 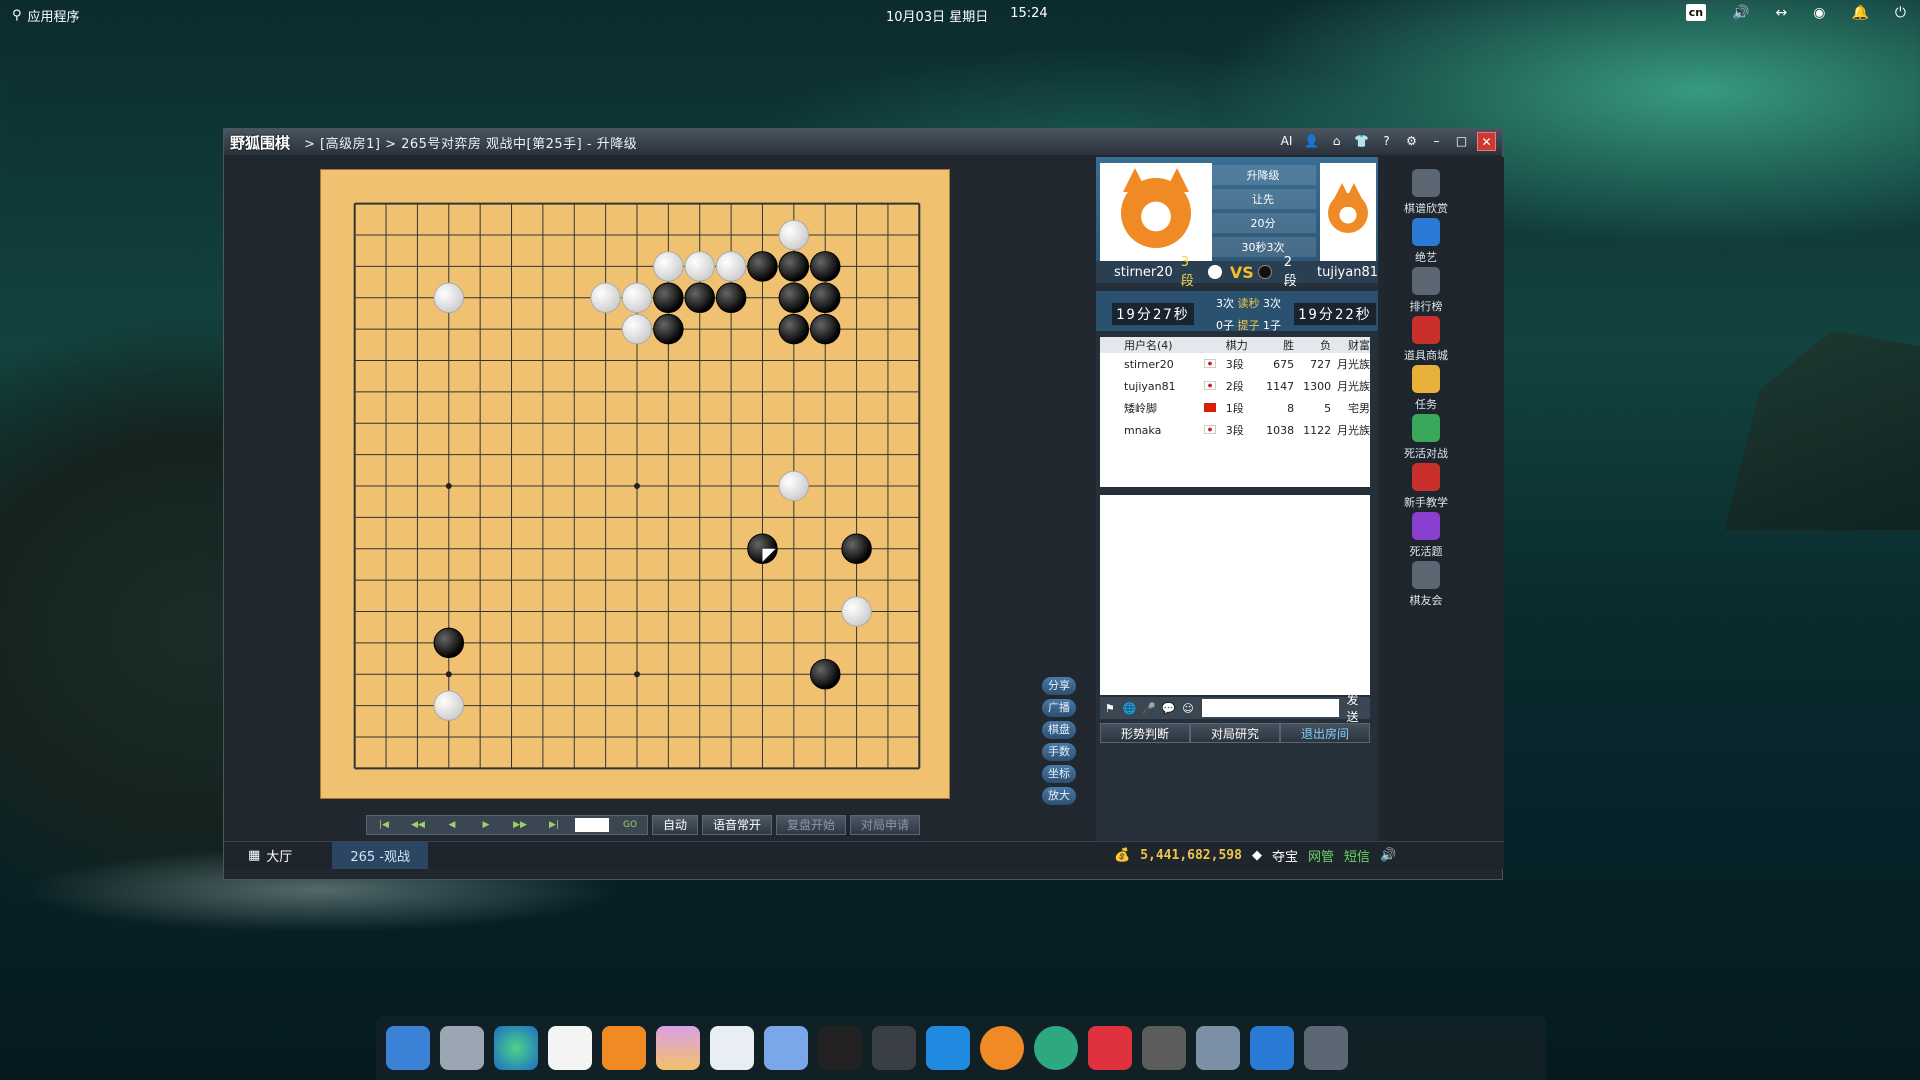 What do you see at coordinates (1326, 1048) in the screenshot?
I see `settings-icon` at bounding box center [1326, 1048].